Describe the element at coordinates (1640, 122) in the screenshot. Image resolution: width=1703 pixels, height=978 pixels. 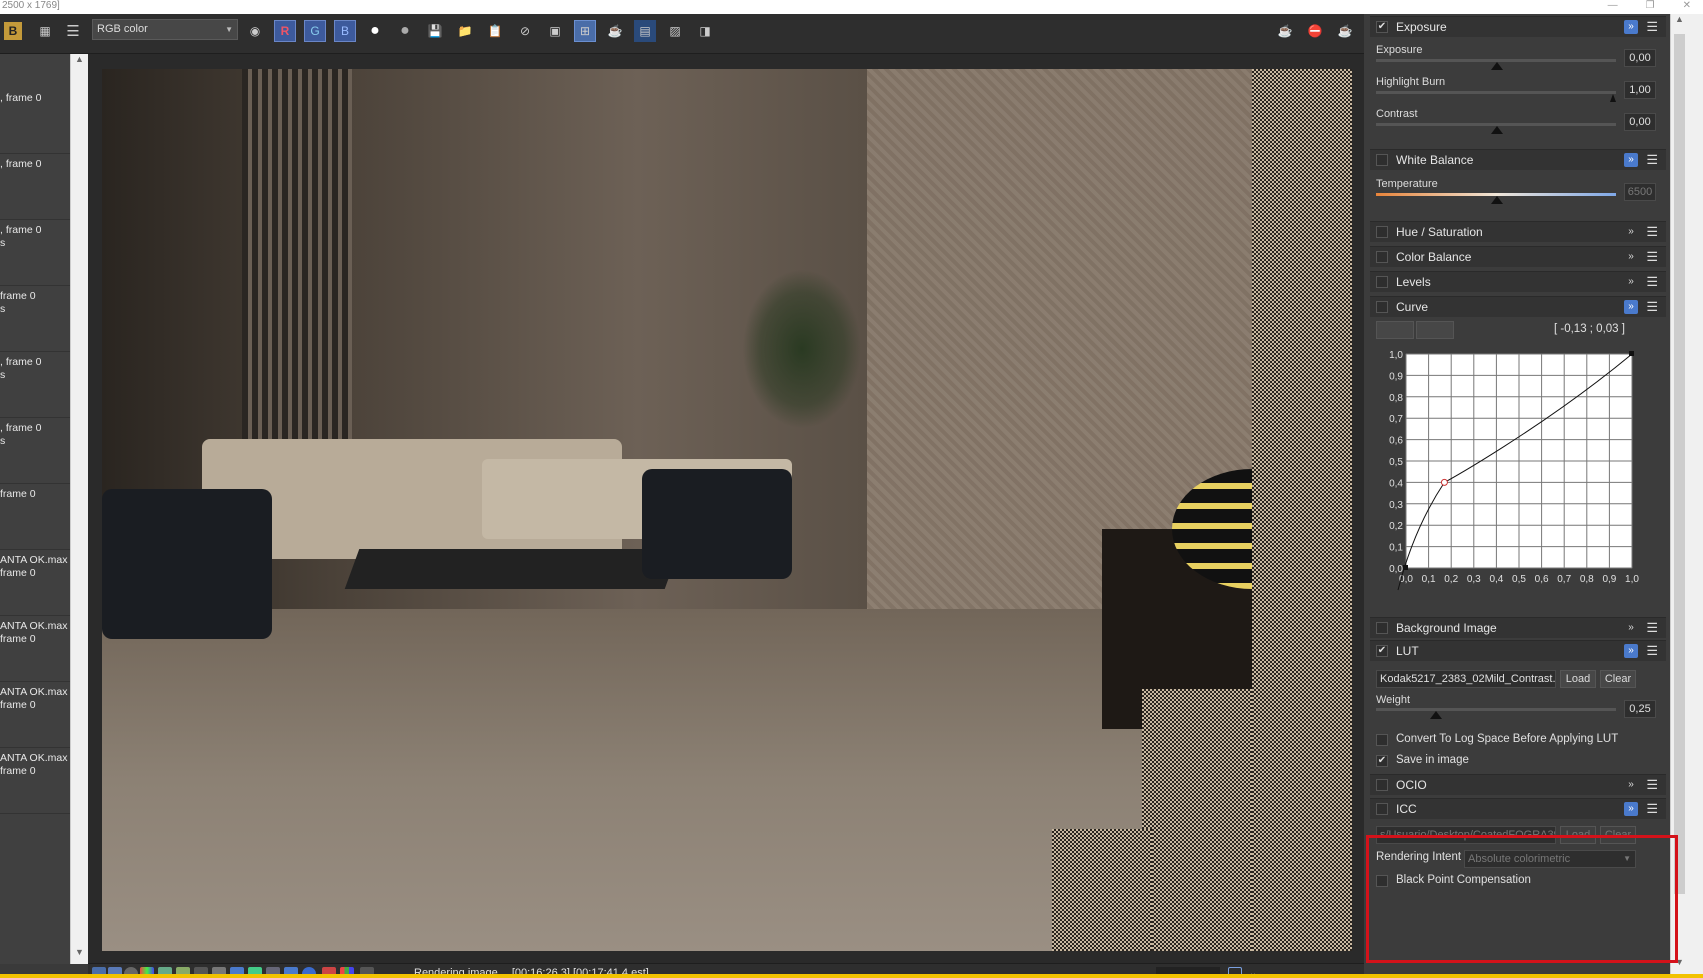
I see `contrast-value: 0,00` at that location.